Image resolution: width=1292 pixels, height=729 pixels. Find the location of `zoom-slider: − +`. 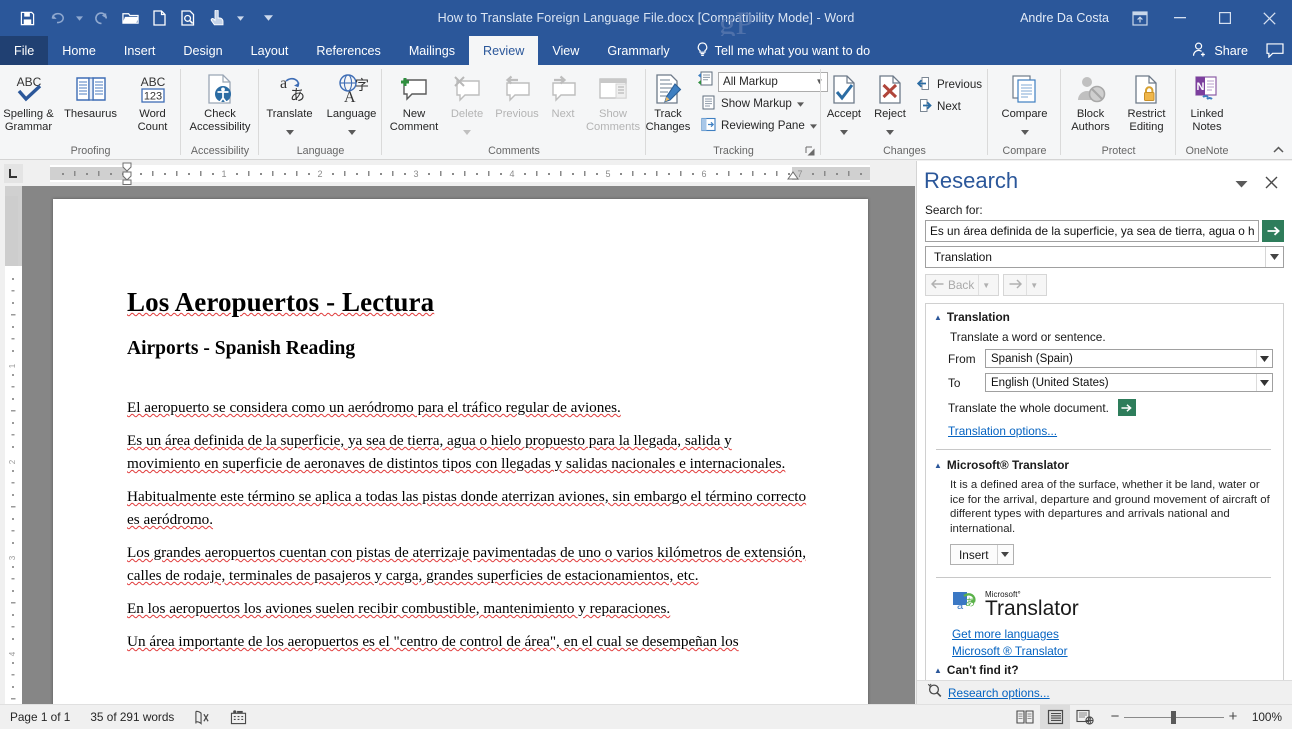

zoom-slider: − + is located at coordinates (1174, 716).